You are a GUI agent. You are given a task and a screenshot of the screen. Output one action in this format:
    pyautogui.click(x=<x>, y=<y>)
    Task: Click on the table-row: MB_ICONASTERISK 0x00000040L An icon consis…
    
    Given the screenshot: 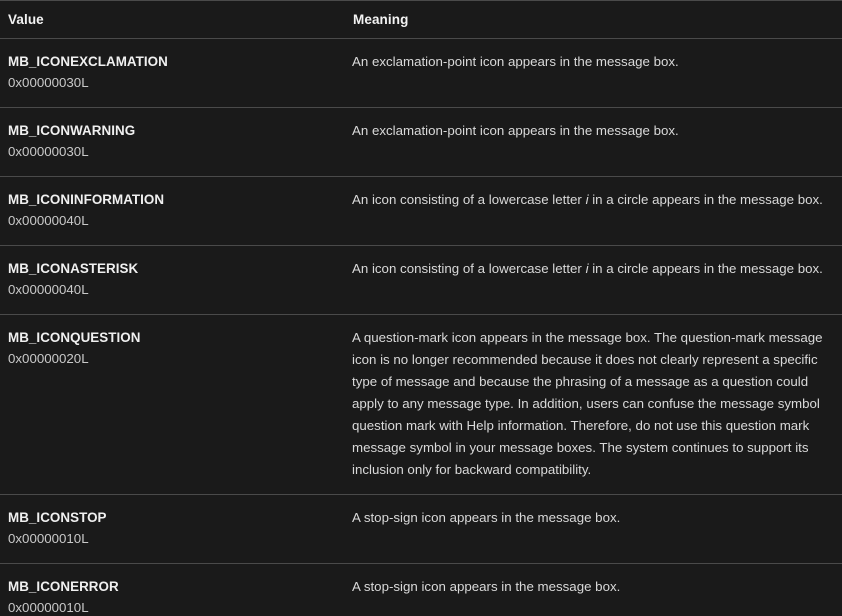 What is the action you would take?
    pyautogui.click(x=421, y=280)
    